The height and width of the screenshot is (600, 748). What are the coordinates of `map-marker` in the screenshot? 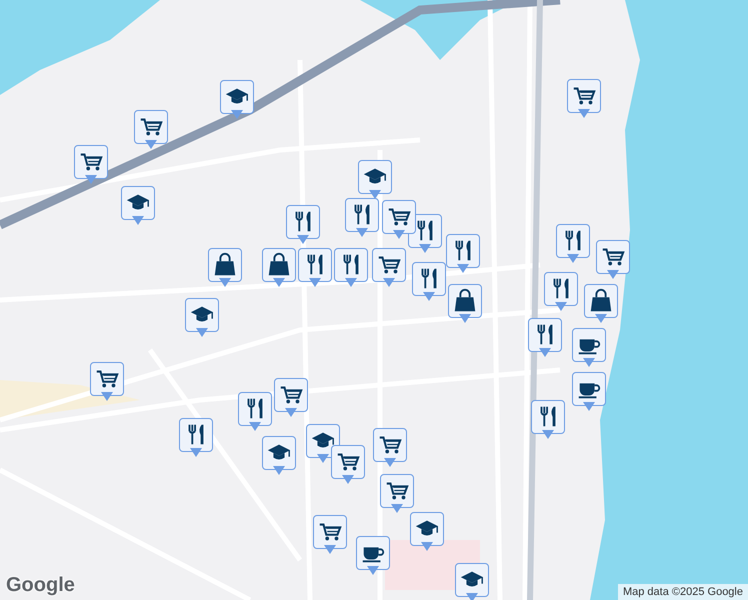 It's located at (472, 581).